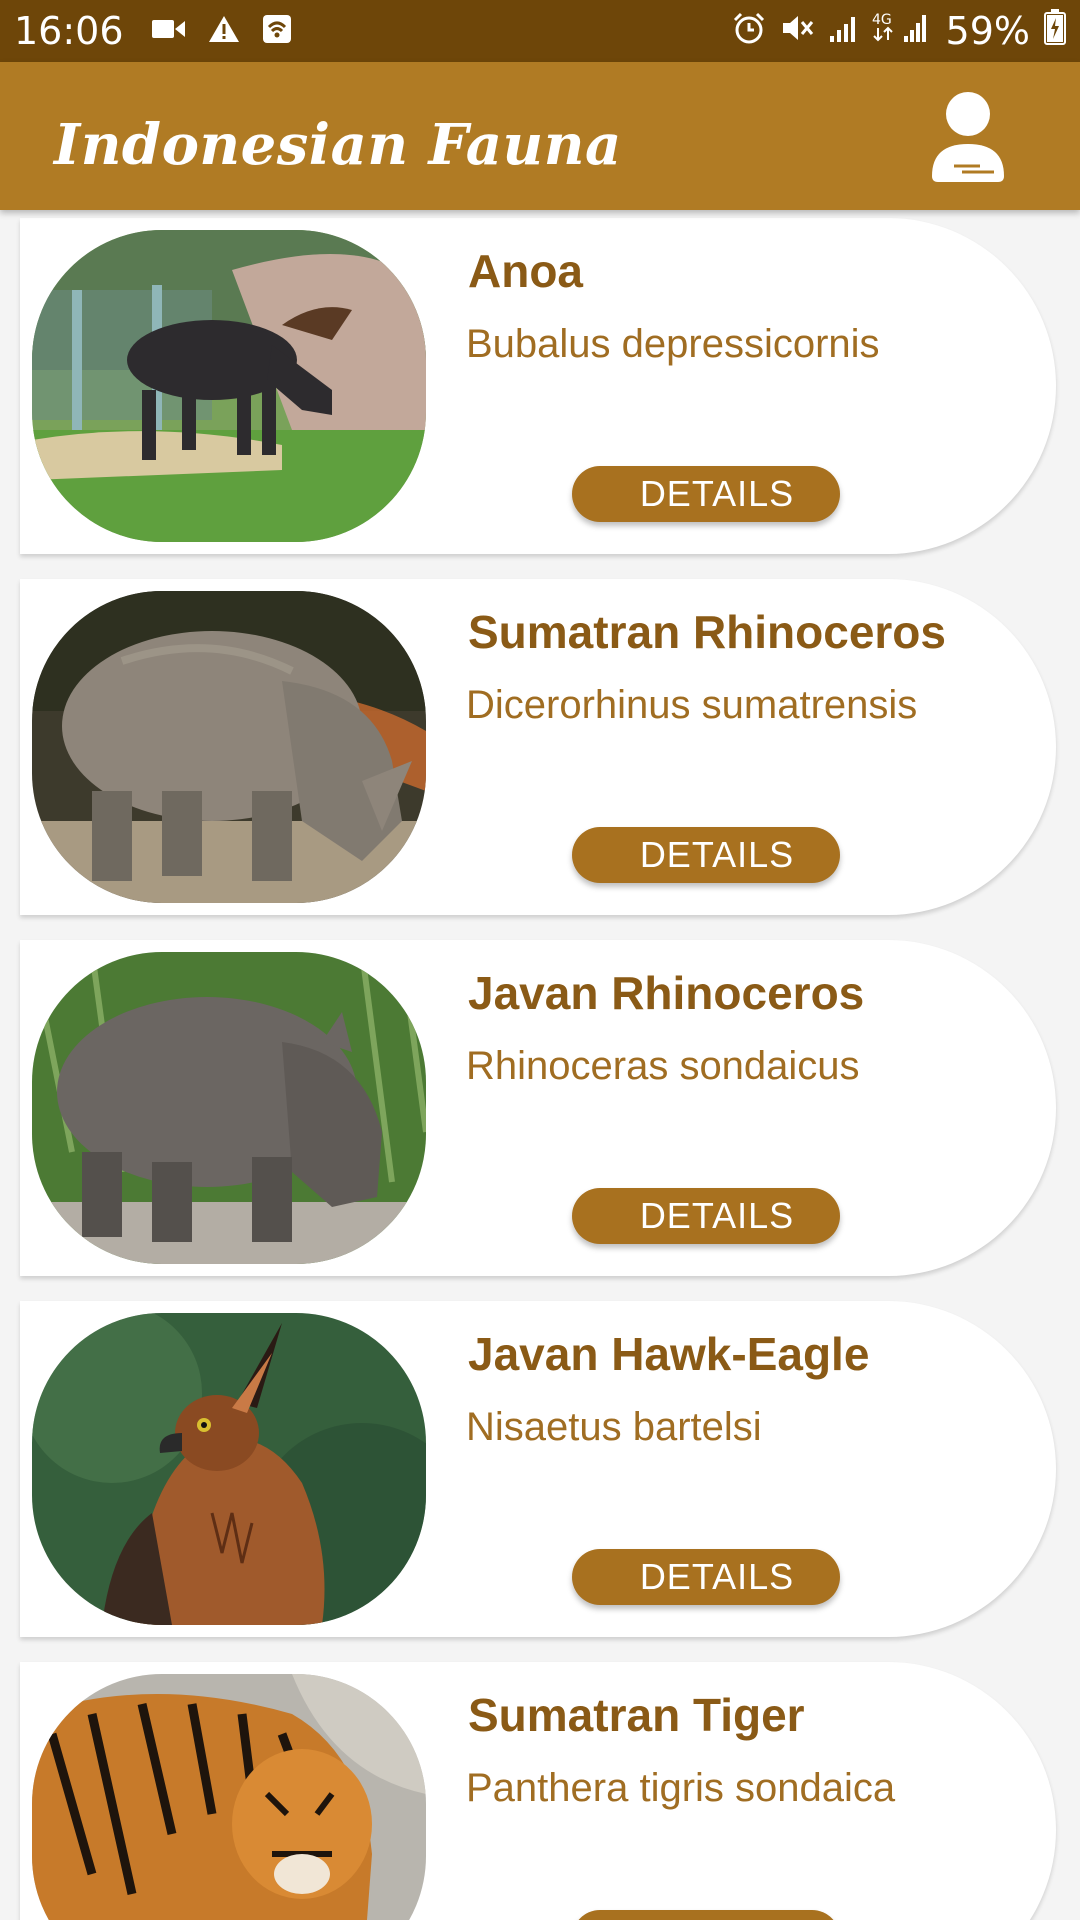  What do you see at coordinates (797, 31) in the screenshot?
I see `mute-icon` at bounding box center [797, 31].